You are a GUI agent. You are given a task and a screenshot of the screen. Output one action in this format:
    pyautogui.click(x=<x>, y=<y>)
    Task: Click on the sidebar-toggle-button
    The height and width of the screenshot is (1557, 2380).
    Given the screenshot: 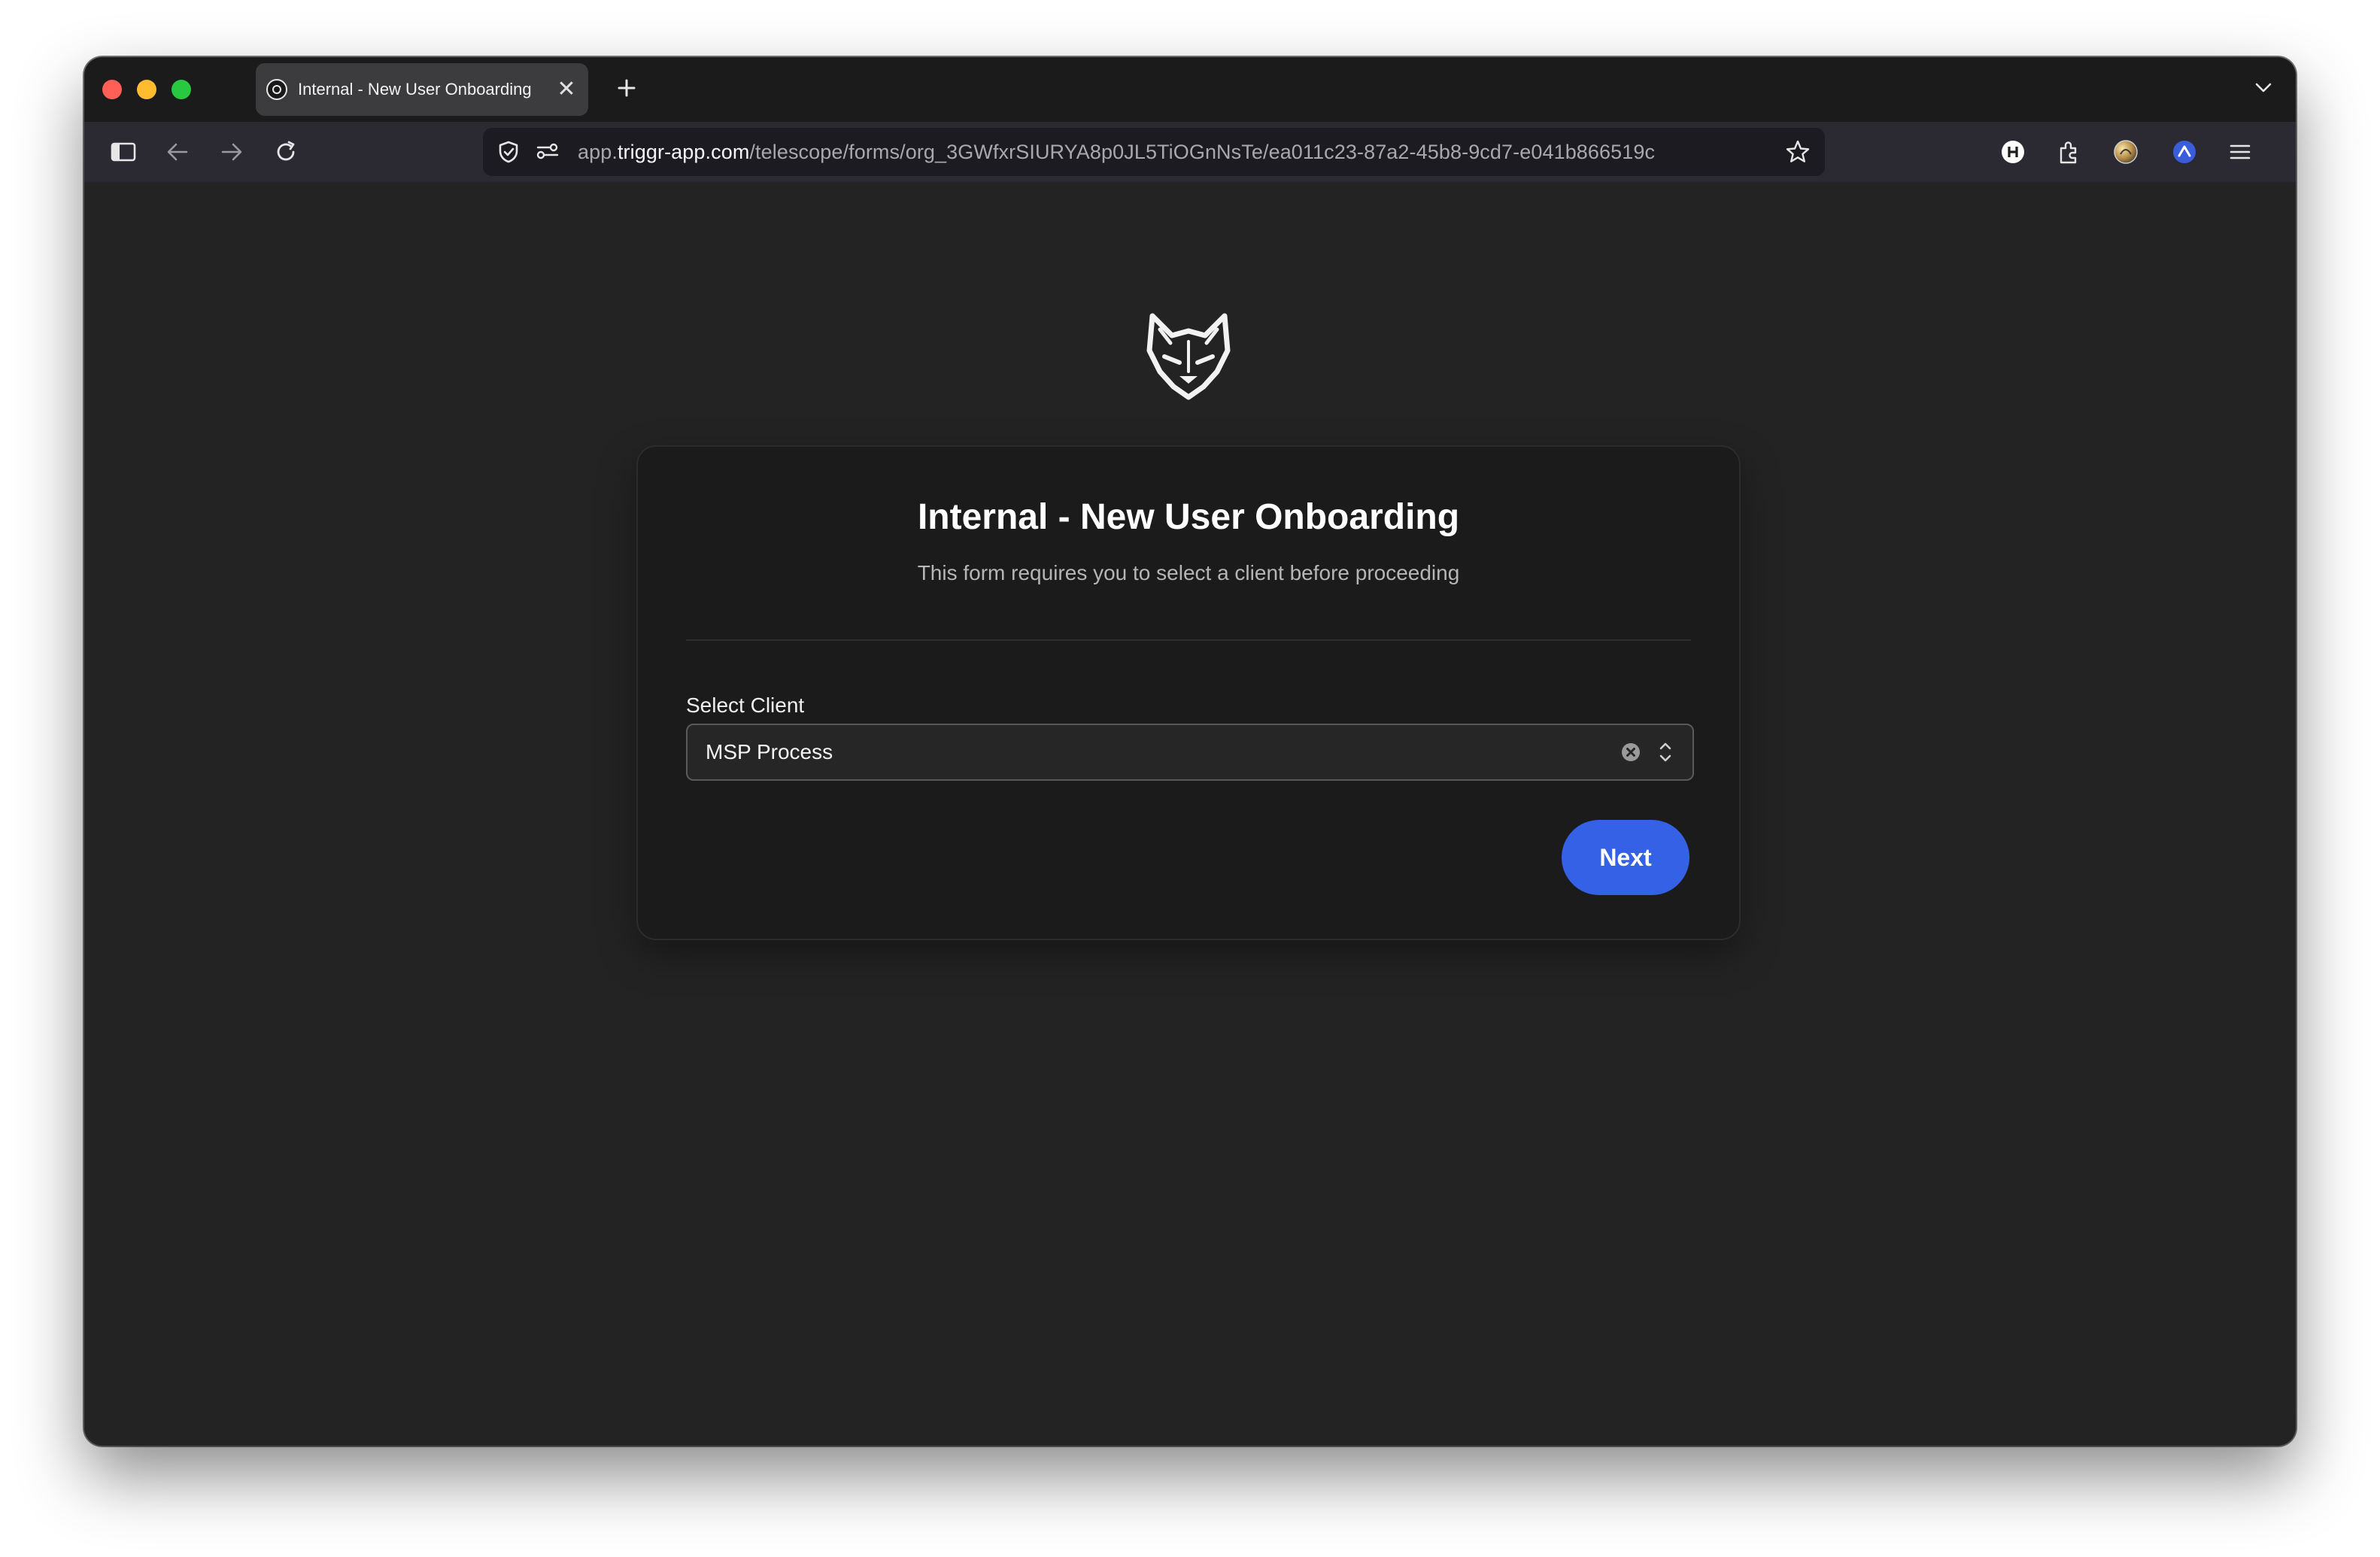 What is the action you would take?
    pyautogui.click(x=123, y=151)
    